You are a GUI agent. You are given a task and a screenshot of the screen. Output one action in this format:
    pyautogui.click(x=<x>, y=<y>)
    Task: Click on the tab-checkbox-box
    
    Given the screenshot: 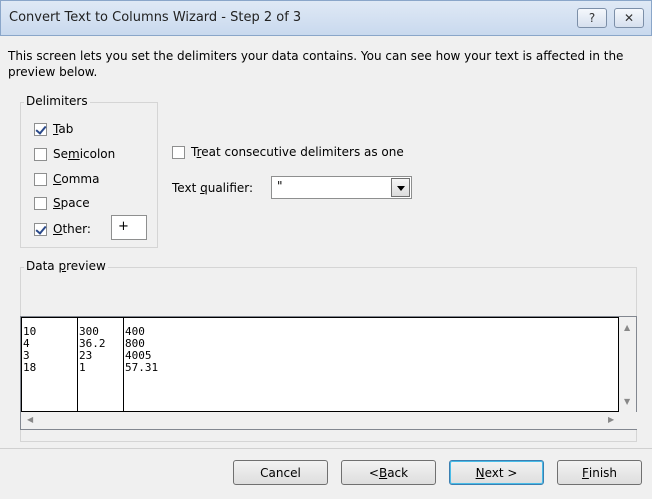 What is the action you would take?
    pyautogui.click(x=40, y=129)
    